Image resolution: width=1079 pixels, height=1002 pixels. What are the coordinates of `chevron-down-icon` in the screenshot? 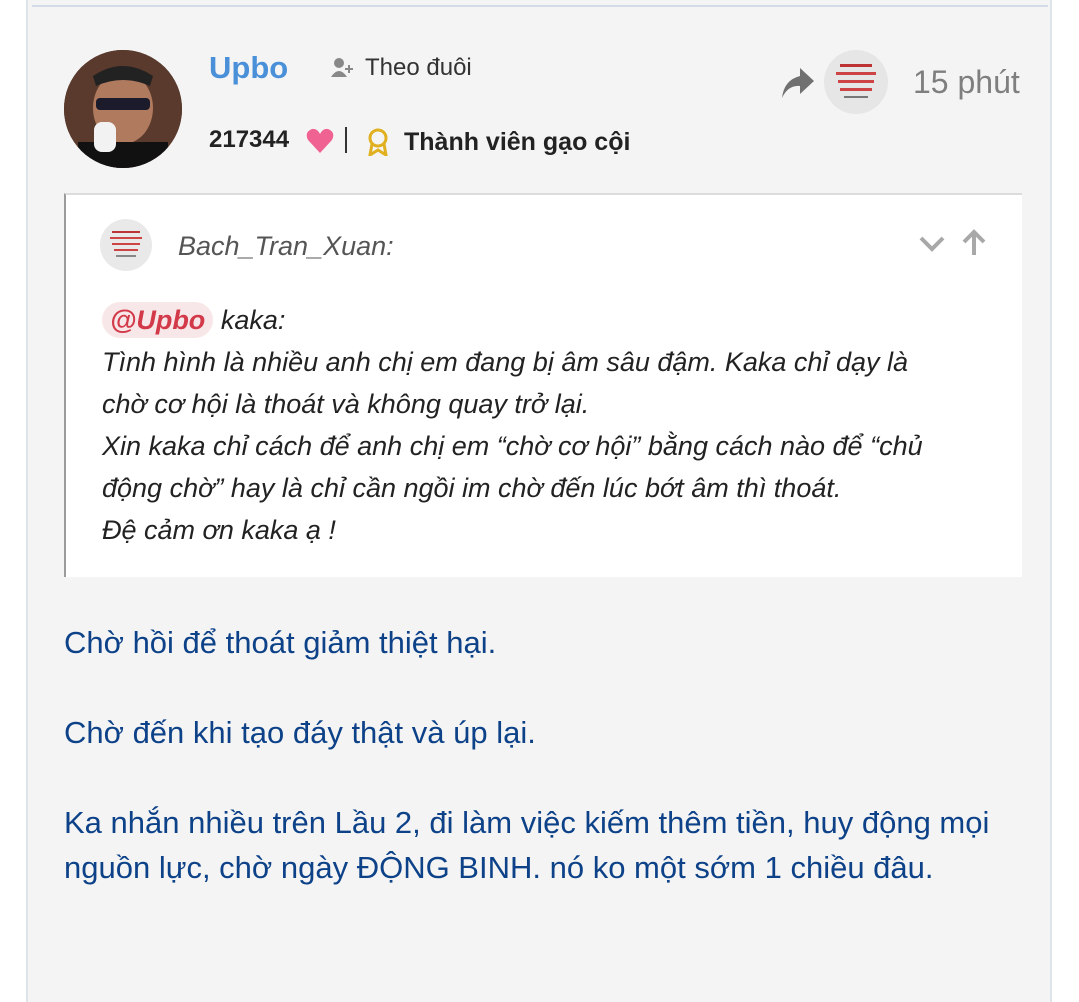 It's located at (932, 244).